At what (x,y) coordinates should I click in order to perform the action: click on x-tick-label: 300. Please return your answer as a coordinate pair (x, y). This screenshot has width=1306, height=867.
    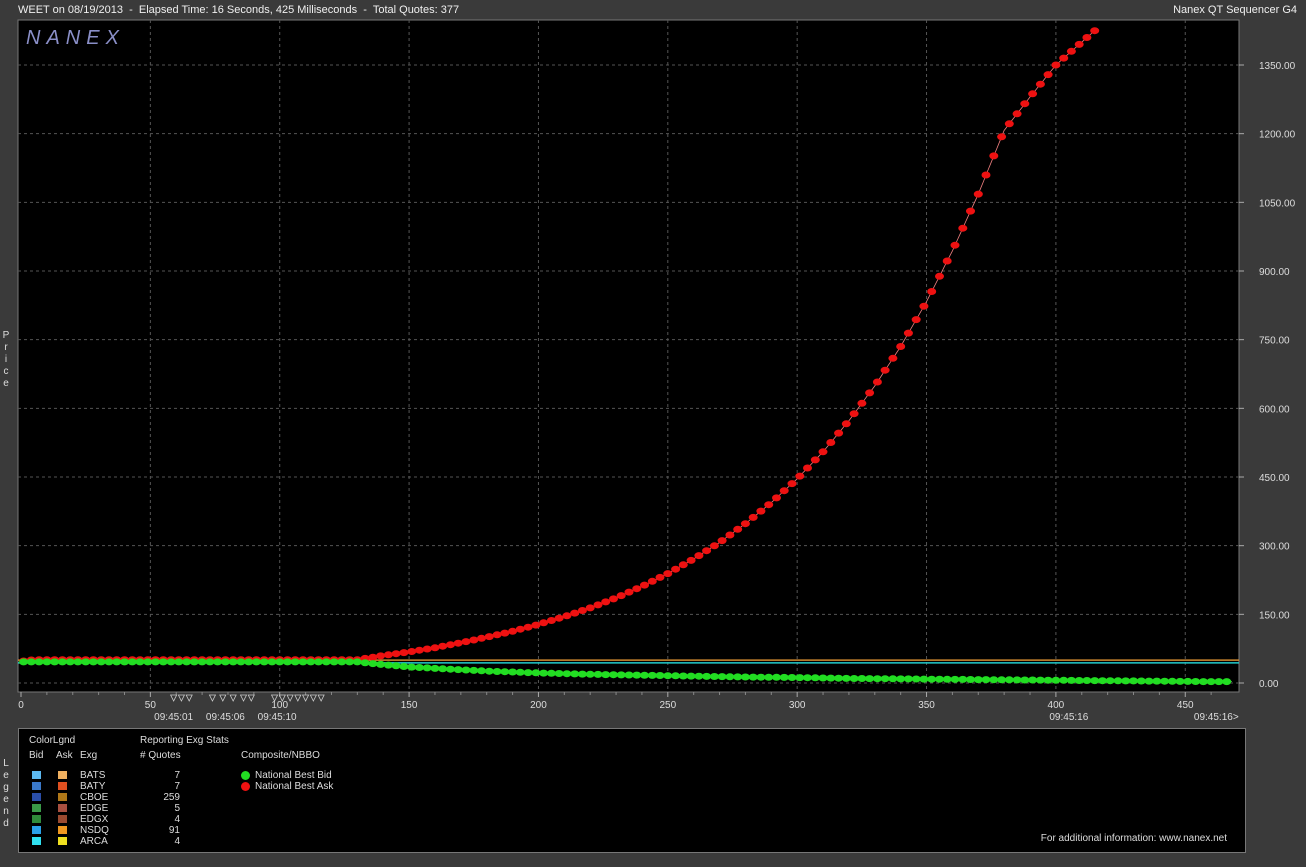
    Looking at the image, I should click on (797, 705).